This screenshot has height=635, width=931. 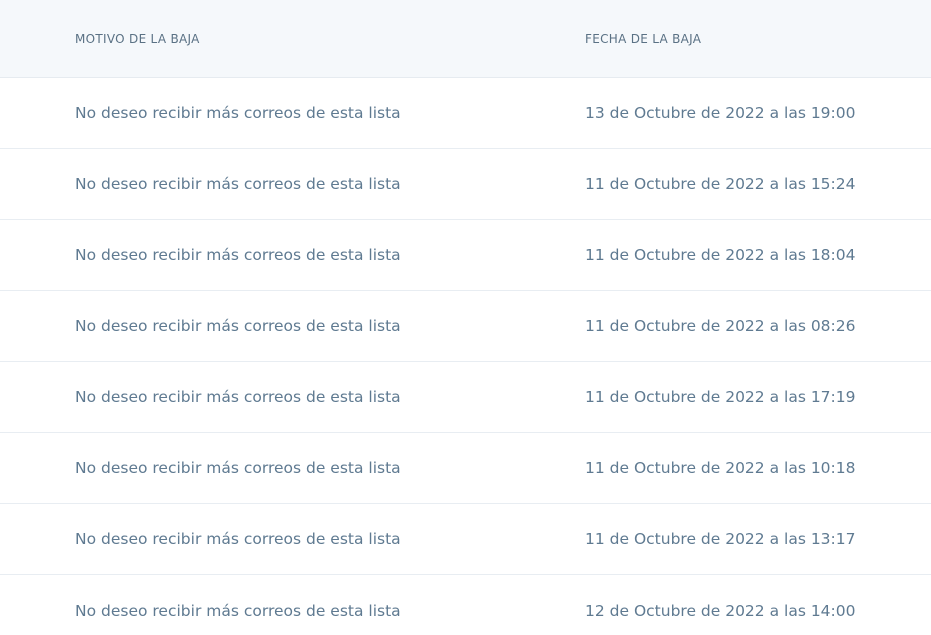 I want to click on column-header-reason: MOTIVO DE LA BAJA, so click(x=137, y=39).